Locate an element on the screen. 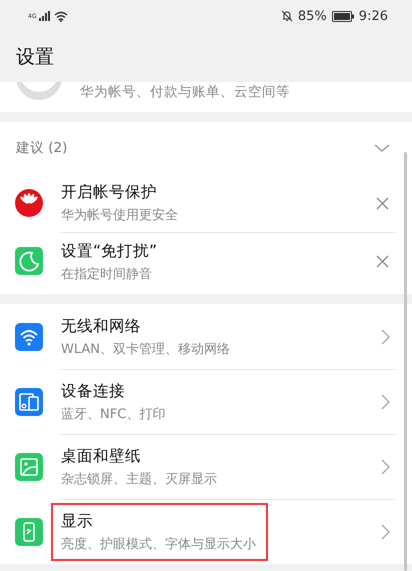  flower-logo-icon is located at coordinates (29, 203).